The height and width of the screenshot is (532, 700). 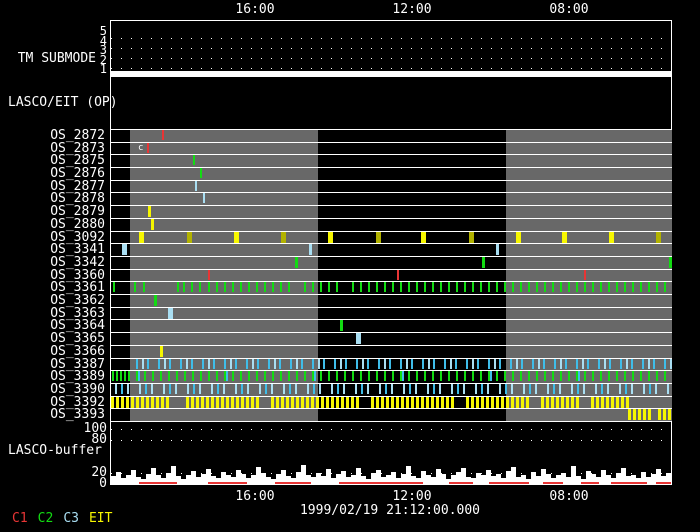 What do you see at coordinates (45, 518) in the screenshot?
I see `legend-item-c2: C2` at bounding box center [45, 518].